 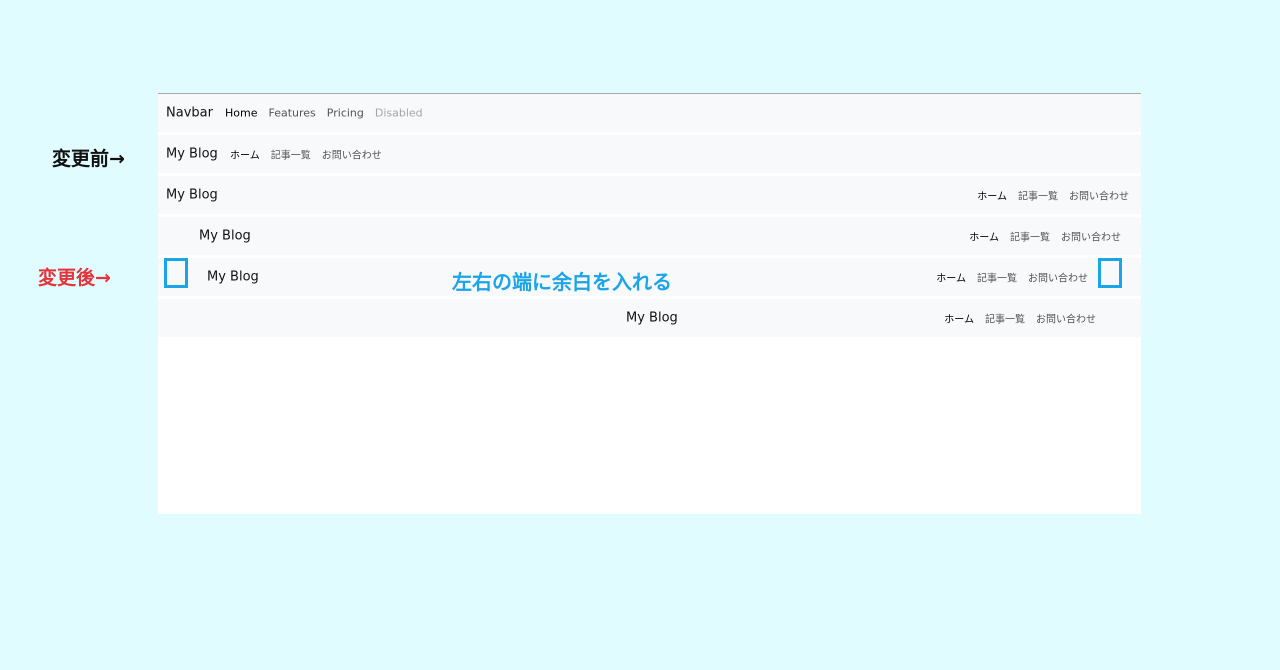 What do you see at coordinates (324, 113) in the screenshot?
I see `navbar-links: Home Features Pricing Disabled` at bounding box center [324, 113].